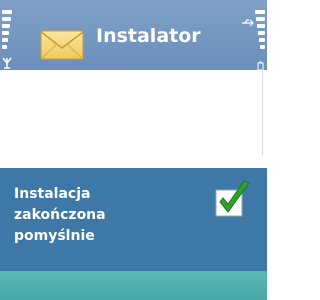 The width and height of the screenshot is (320, 300). I want to click on softkey-bar, so click(133, 285).